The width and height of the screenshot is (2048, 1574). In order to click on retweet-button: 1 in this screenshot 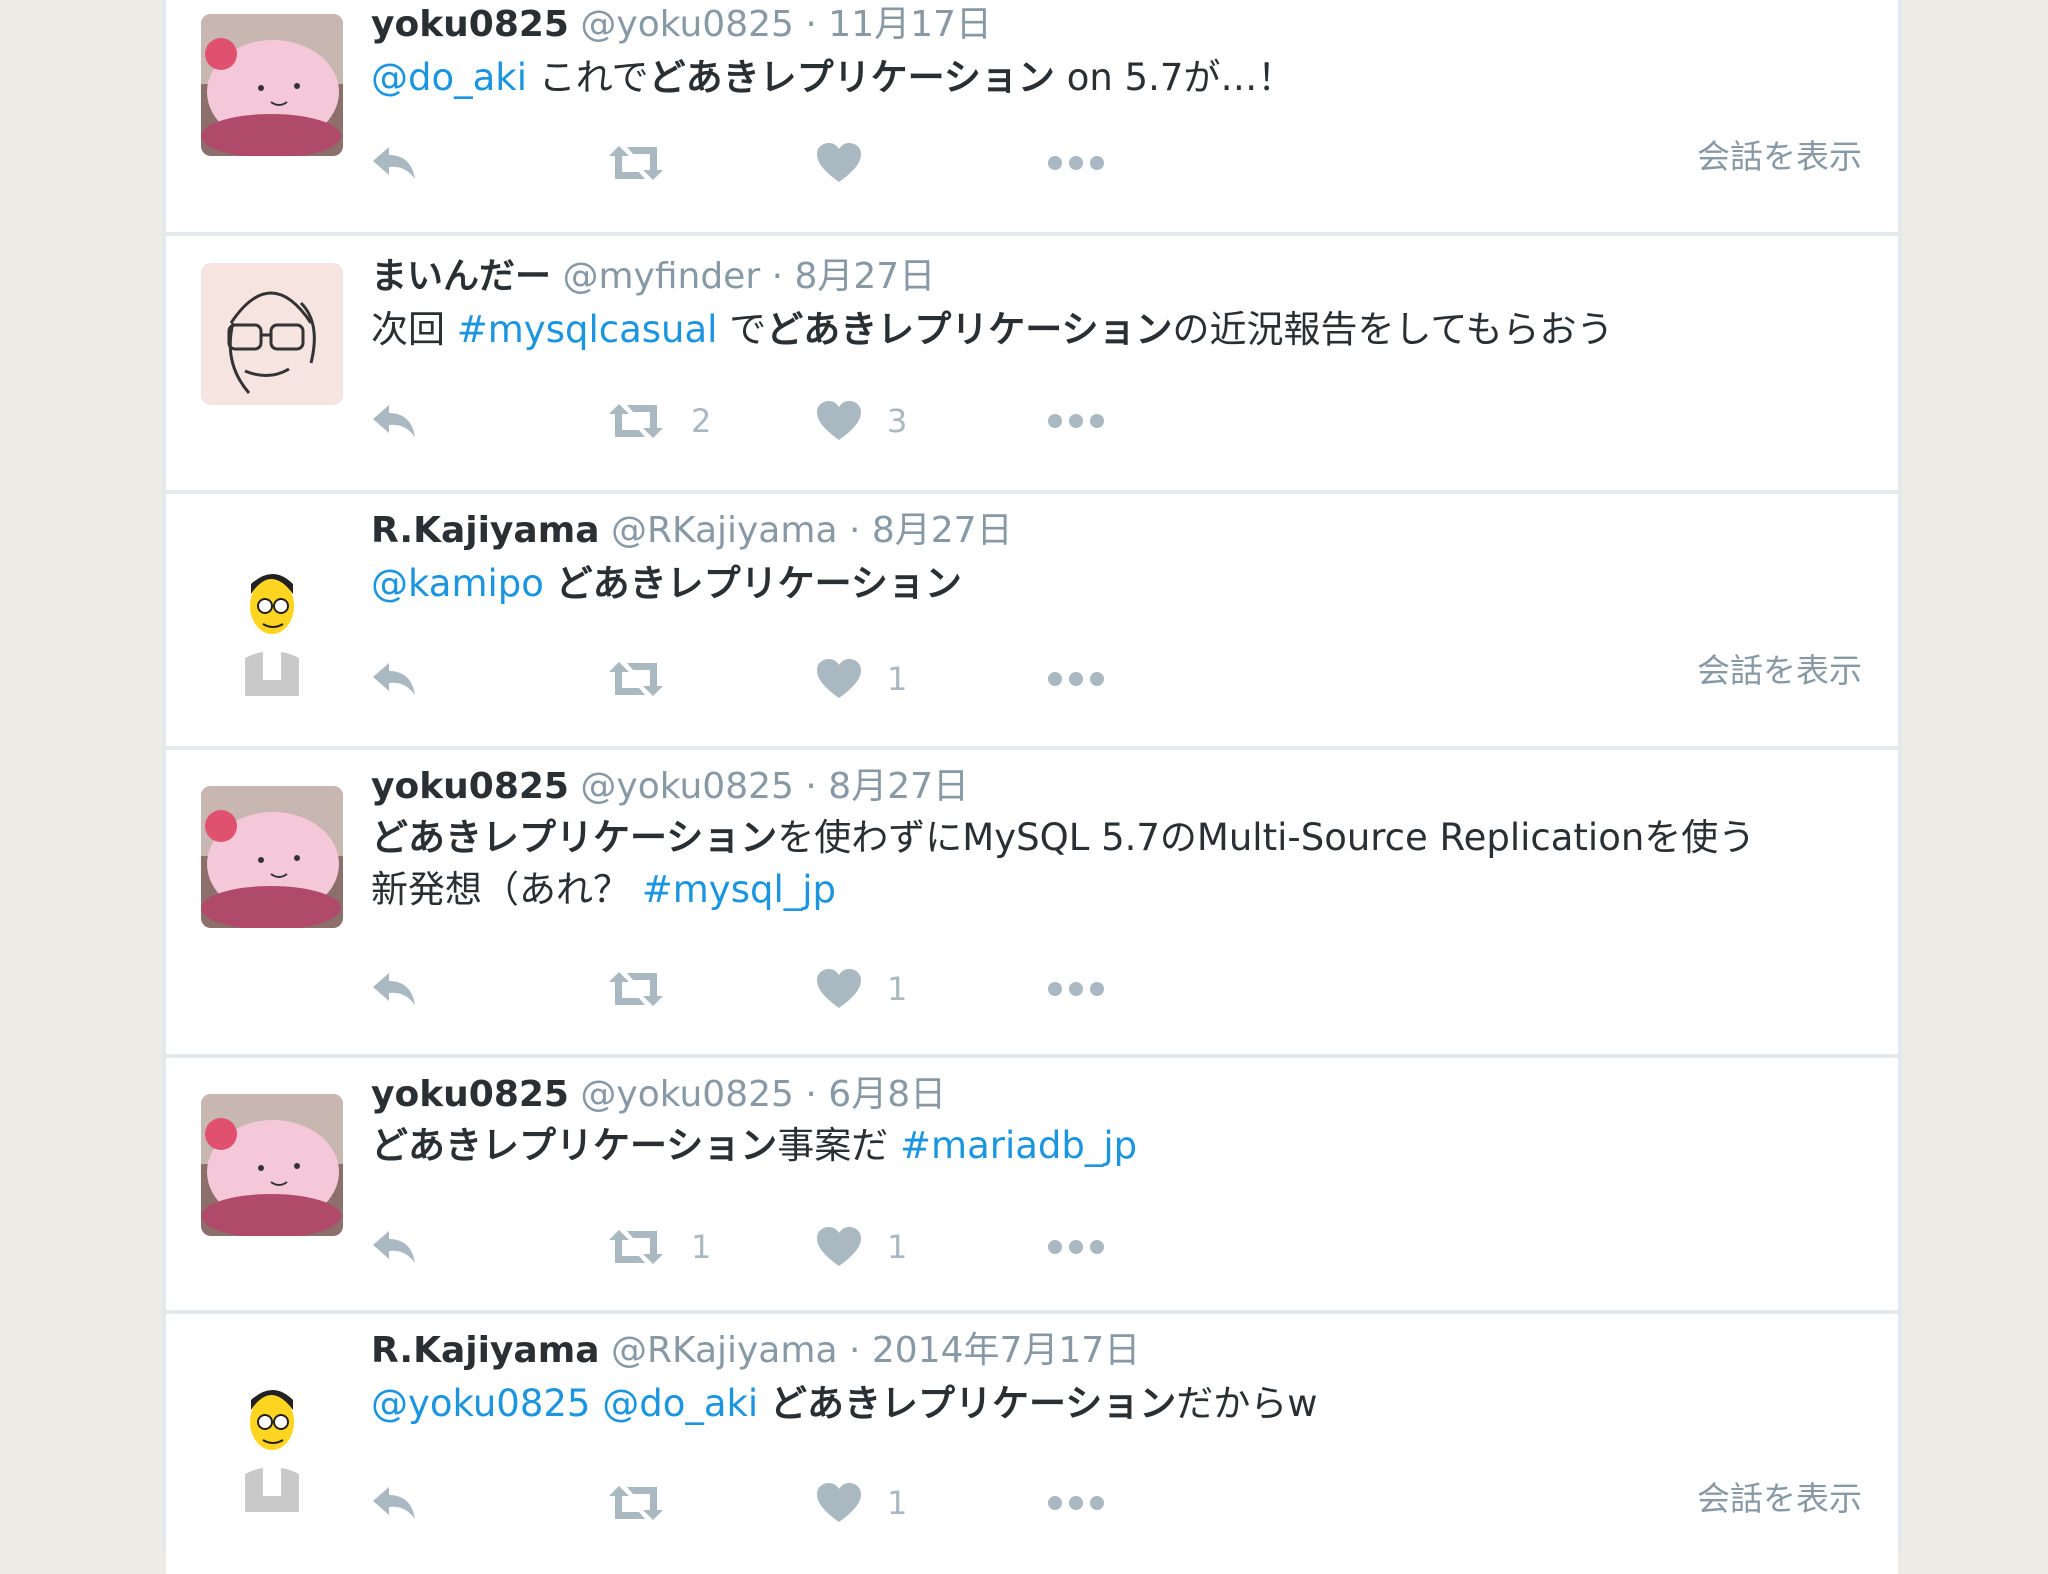, I will do `click(659, 1247)`.